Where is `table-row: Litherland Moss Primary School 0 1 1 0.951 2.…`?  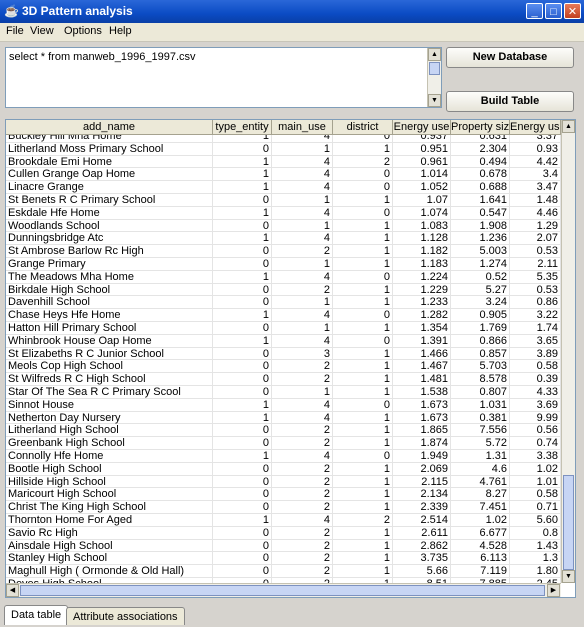
table-row: Litherland Moss Primary School 0 1 1 0.951 2.… is located at coordinates (283, 149).